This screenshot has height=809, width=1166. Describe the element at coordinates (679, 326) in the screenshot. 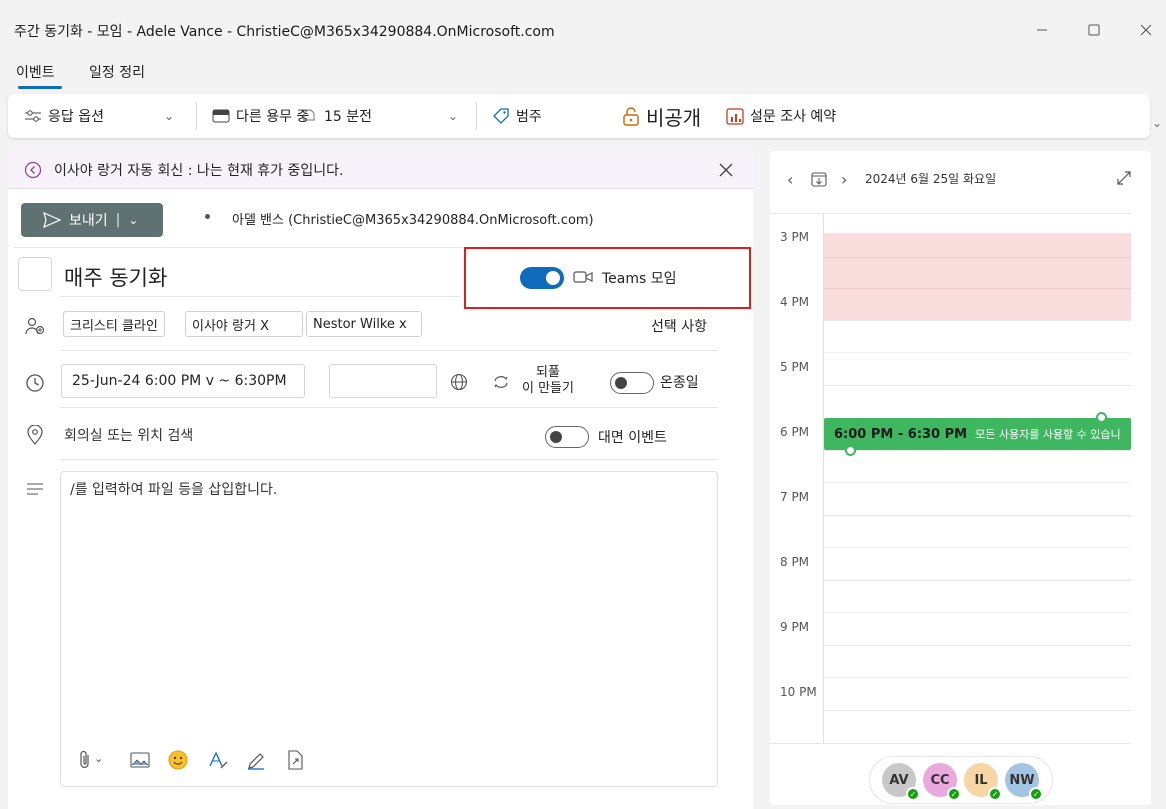

I see `optional-attendees-link: 선택 사항` at that location.